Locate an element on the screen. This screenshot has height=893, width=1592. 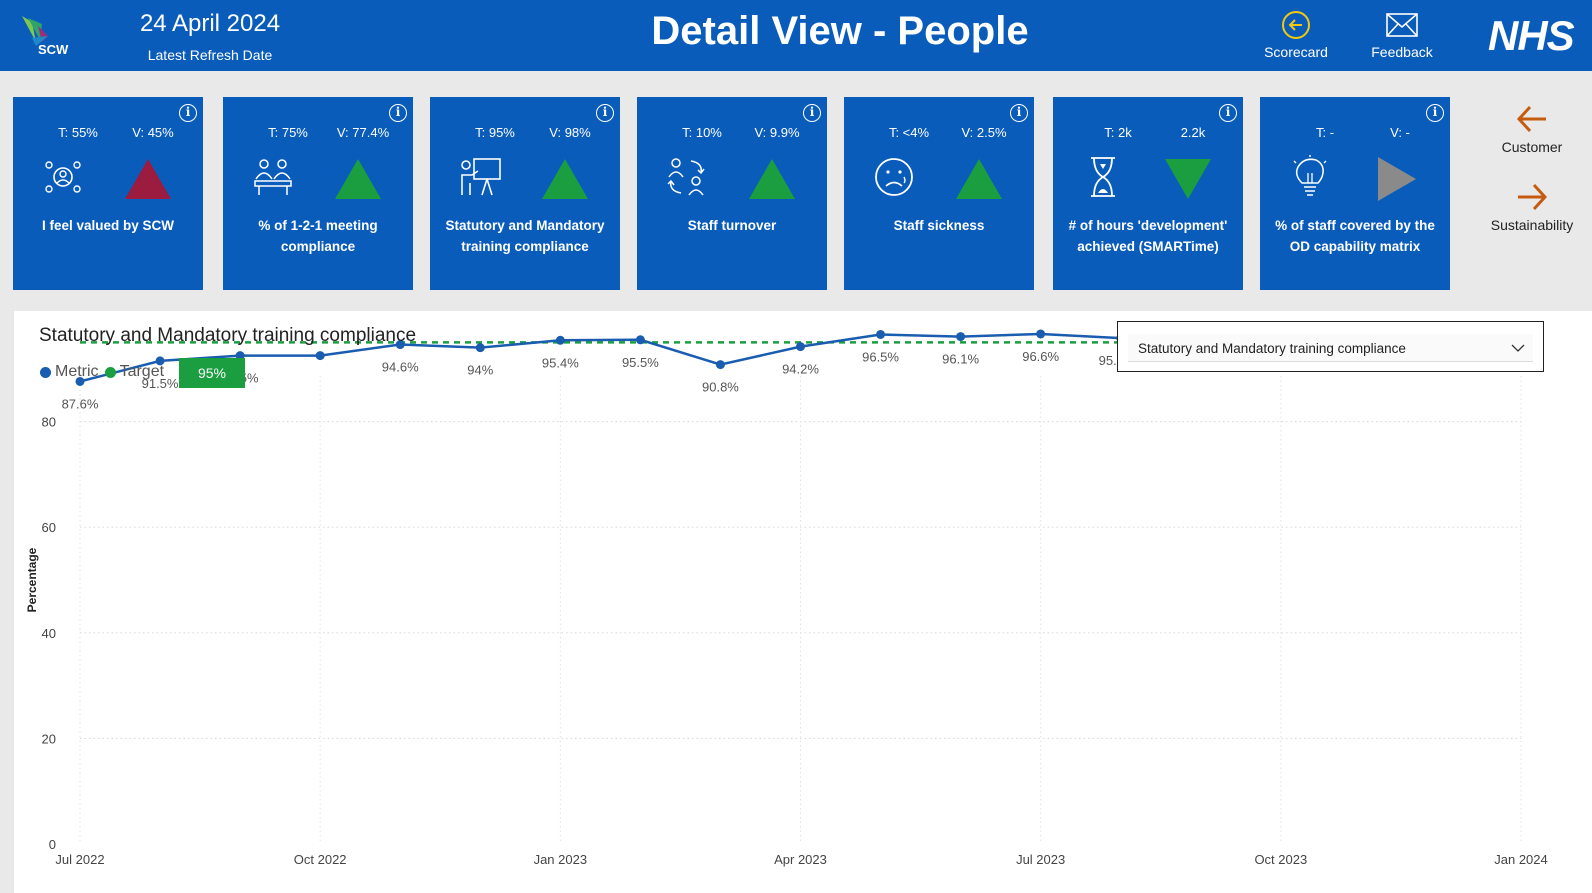
presentation-icon is located at coordinates (481, 177).